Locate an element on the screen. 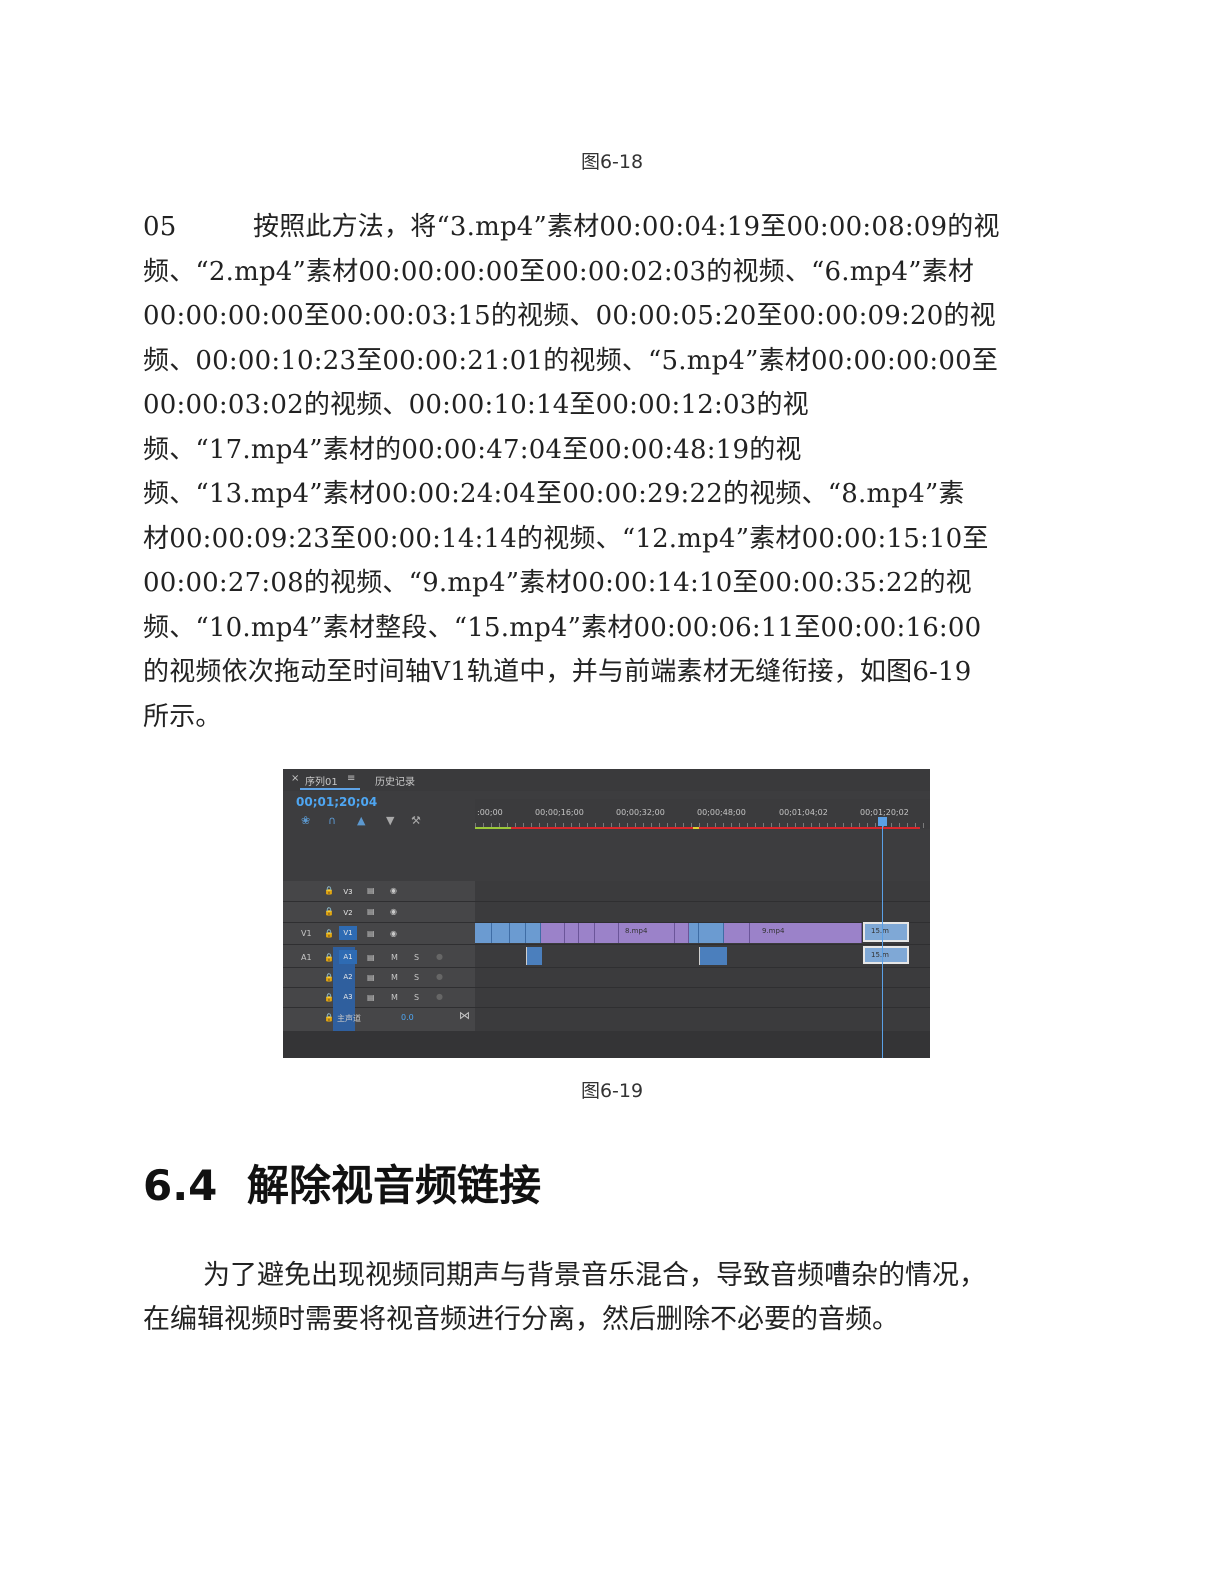 This screenshot has width=1224, height=1584. clip-label: 8.mp4 is located at coordinates (636, 931).